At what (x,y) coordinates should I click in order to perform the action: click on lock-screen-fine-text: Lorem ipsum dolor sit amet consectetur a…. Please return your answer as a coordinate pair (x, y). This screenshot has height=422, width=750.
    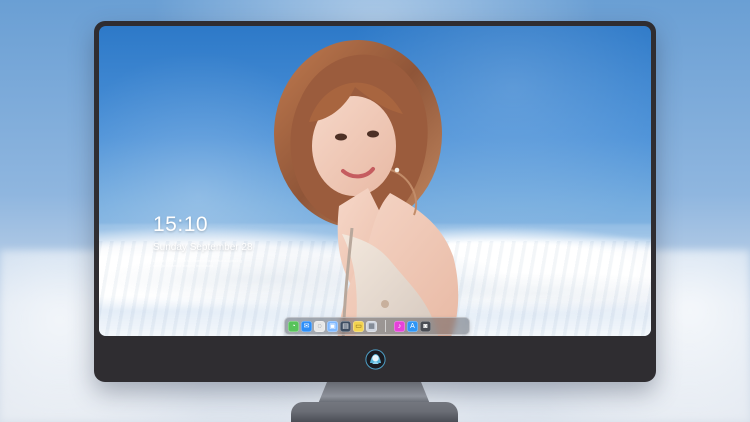
    Looking at the image, I should click on (208, 263).